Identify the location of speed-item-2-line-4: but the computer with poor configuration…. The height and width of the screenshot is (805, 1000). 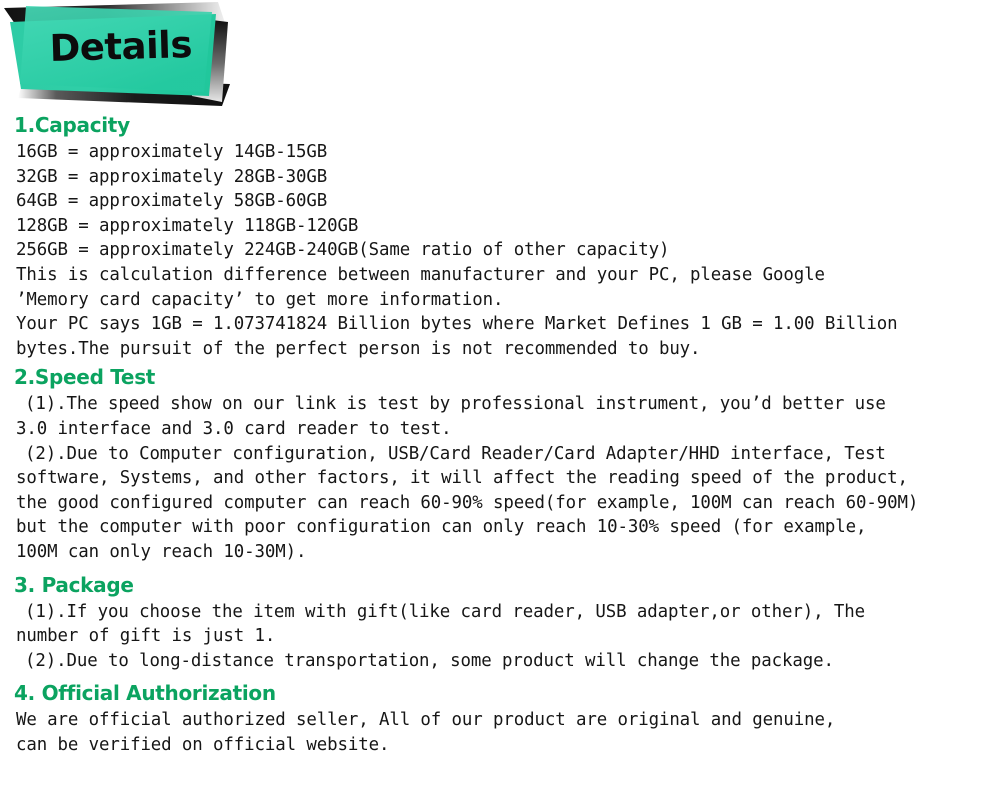
(441, 527).